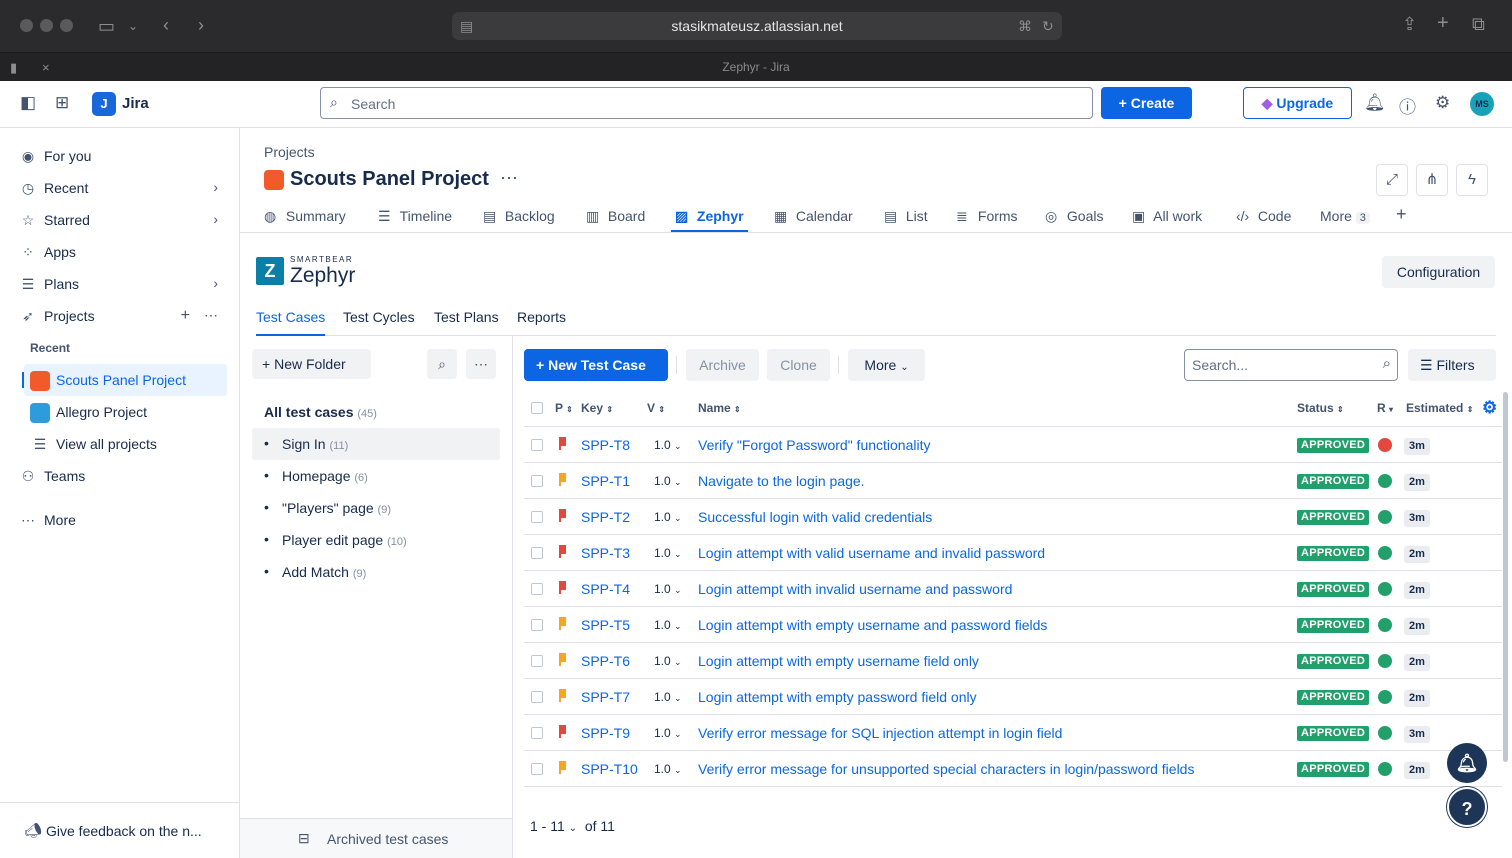 The height and width of the screenshot is (858, 1512). I want to click on column-header-result: R ▾, so click(1385, 408).